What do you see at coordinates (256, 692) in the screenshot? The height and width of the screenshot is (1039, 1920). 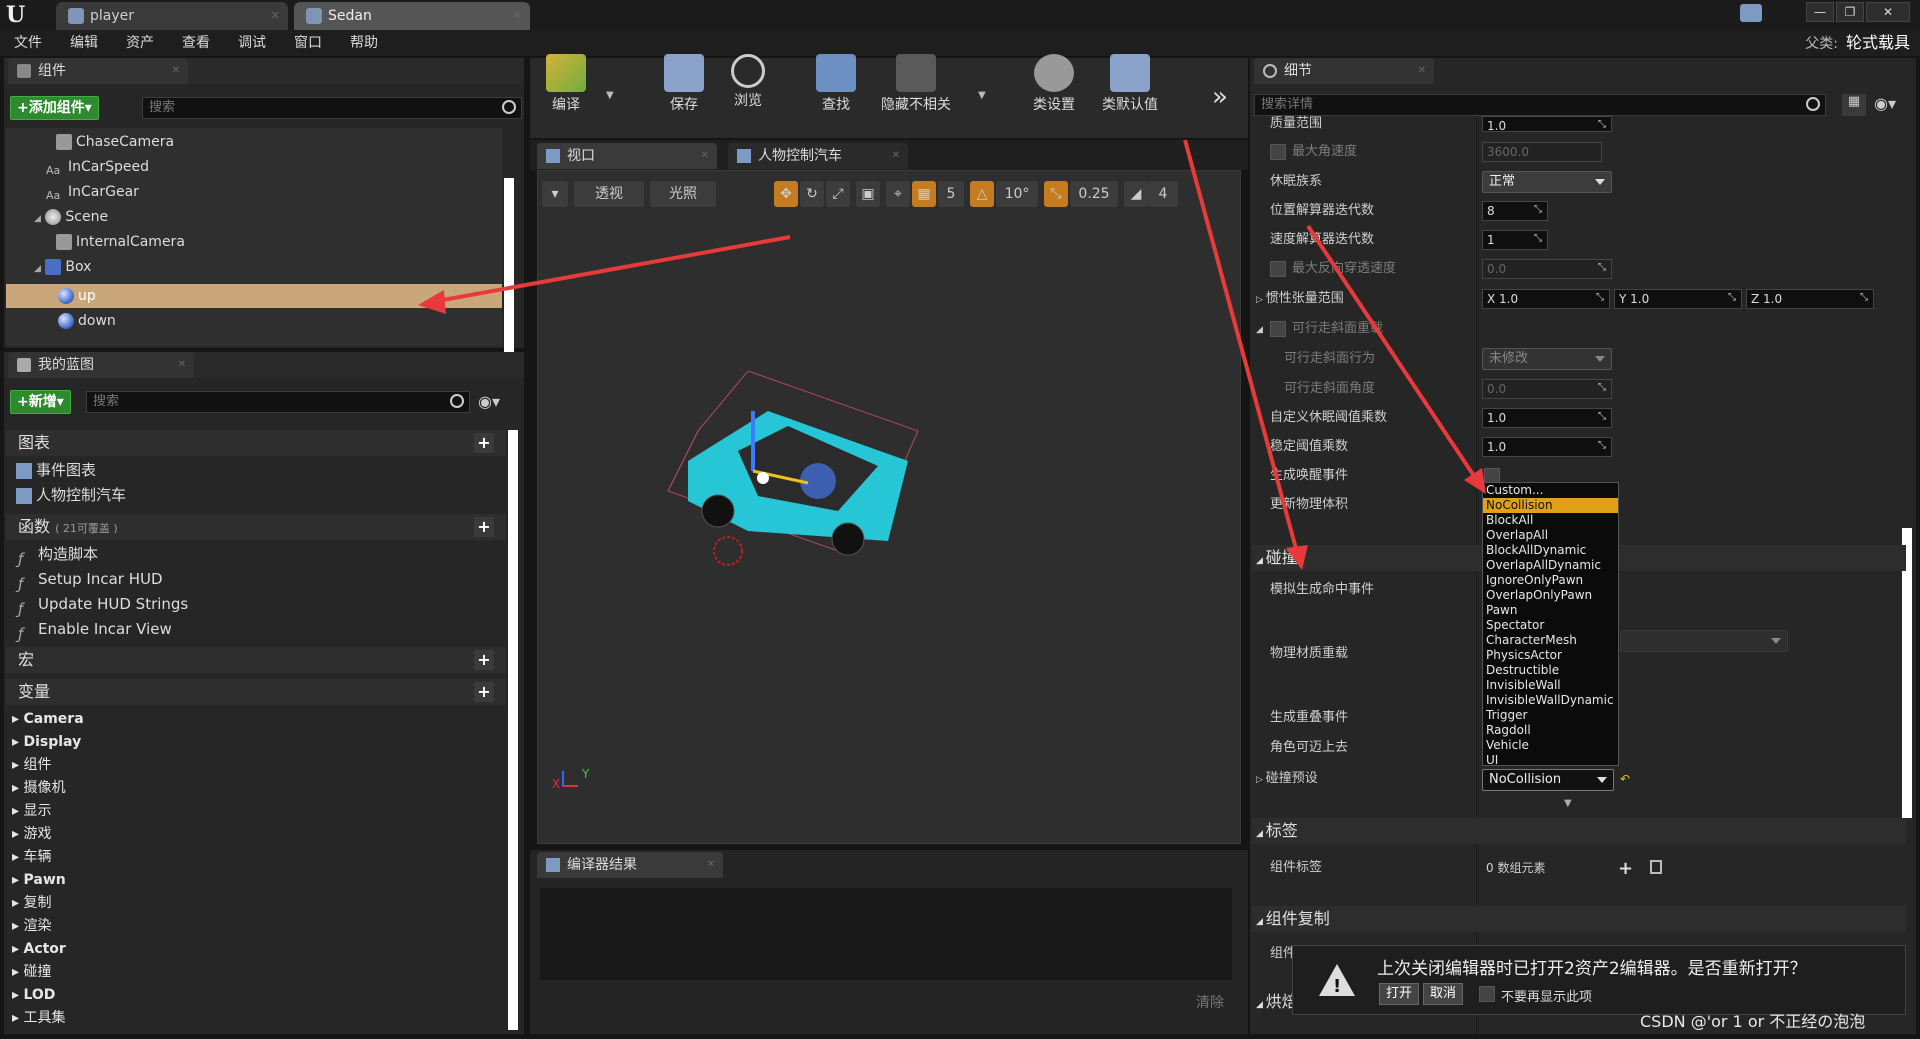 I see `variables-section-header: 变量` at bounding box center [256, 692].